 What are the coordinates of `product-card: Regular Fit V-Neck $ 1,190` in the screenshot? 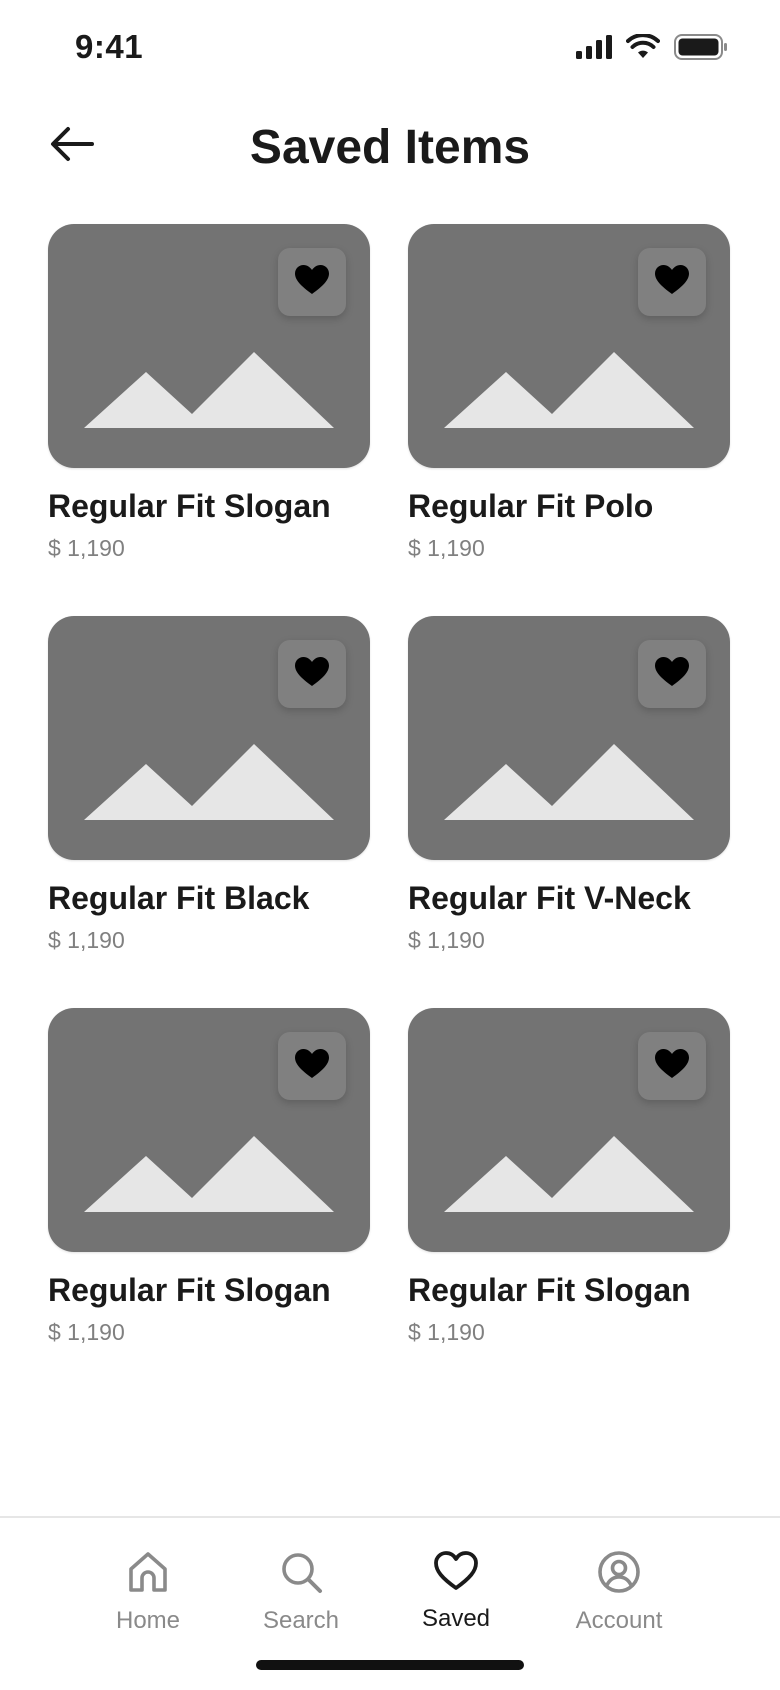 It's located at (569, 790).